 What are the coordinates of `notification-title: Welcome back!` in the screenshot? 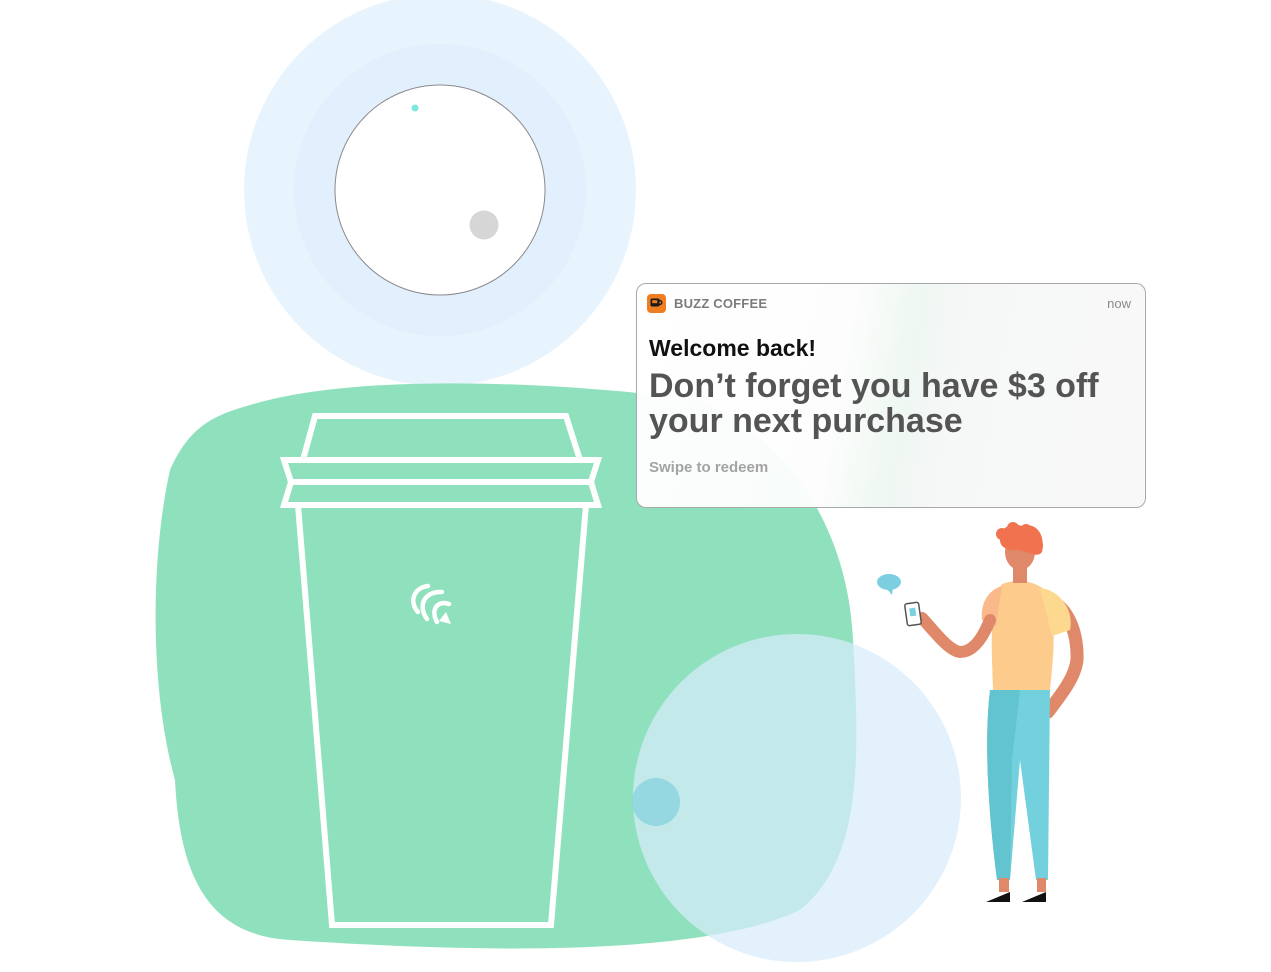 It's located at (733, 348).